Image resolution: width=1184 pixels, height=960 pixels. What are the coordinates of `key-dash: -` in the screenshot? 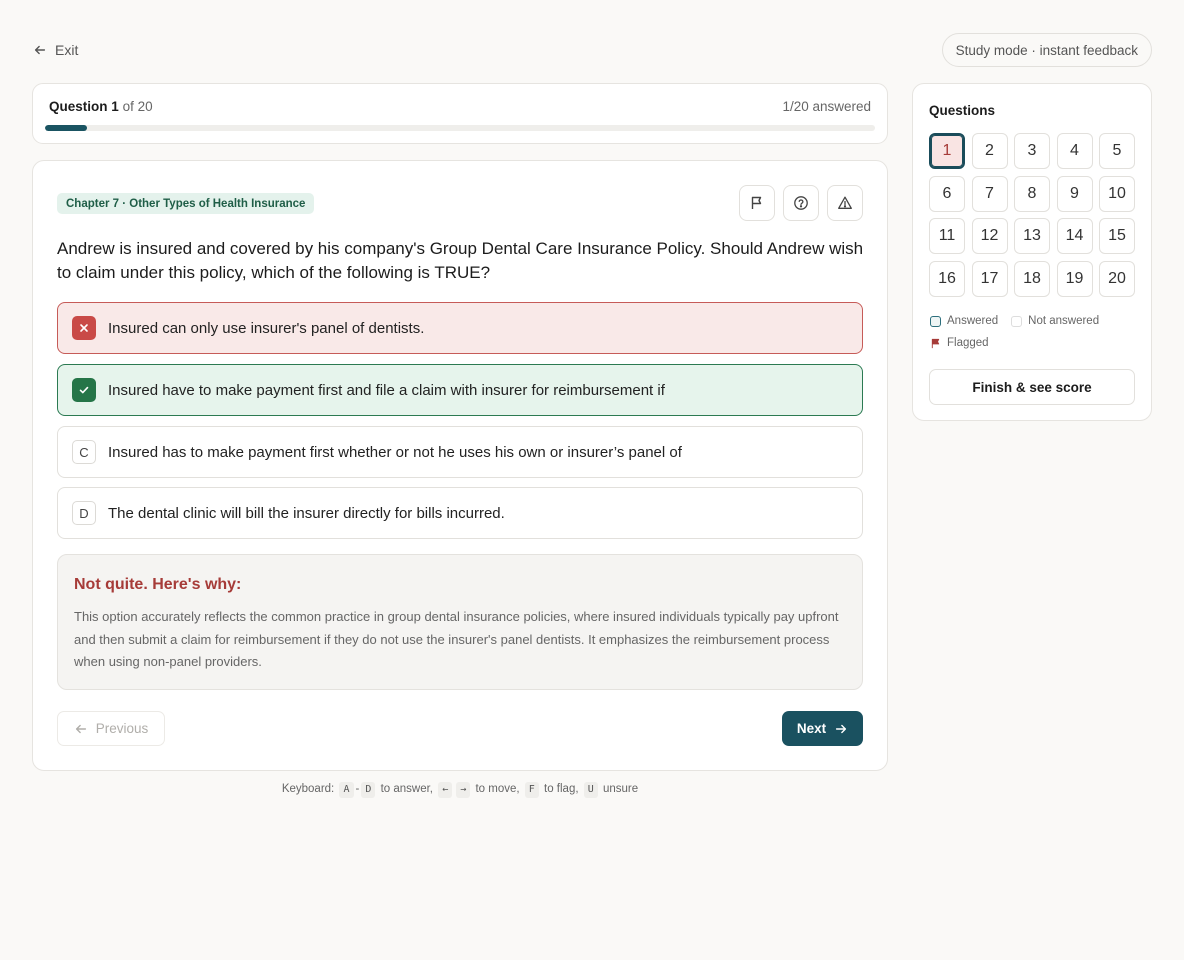 It's located at (357, 789).